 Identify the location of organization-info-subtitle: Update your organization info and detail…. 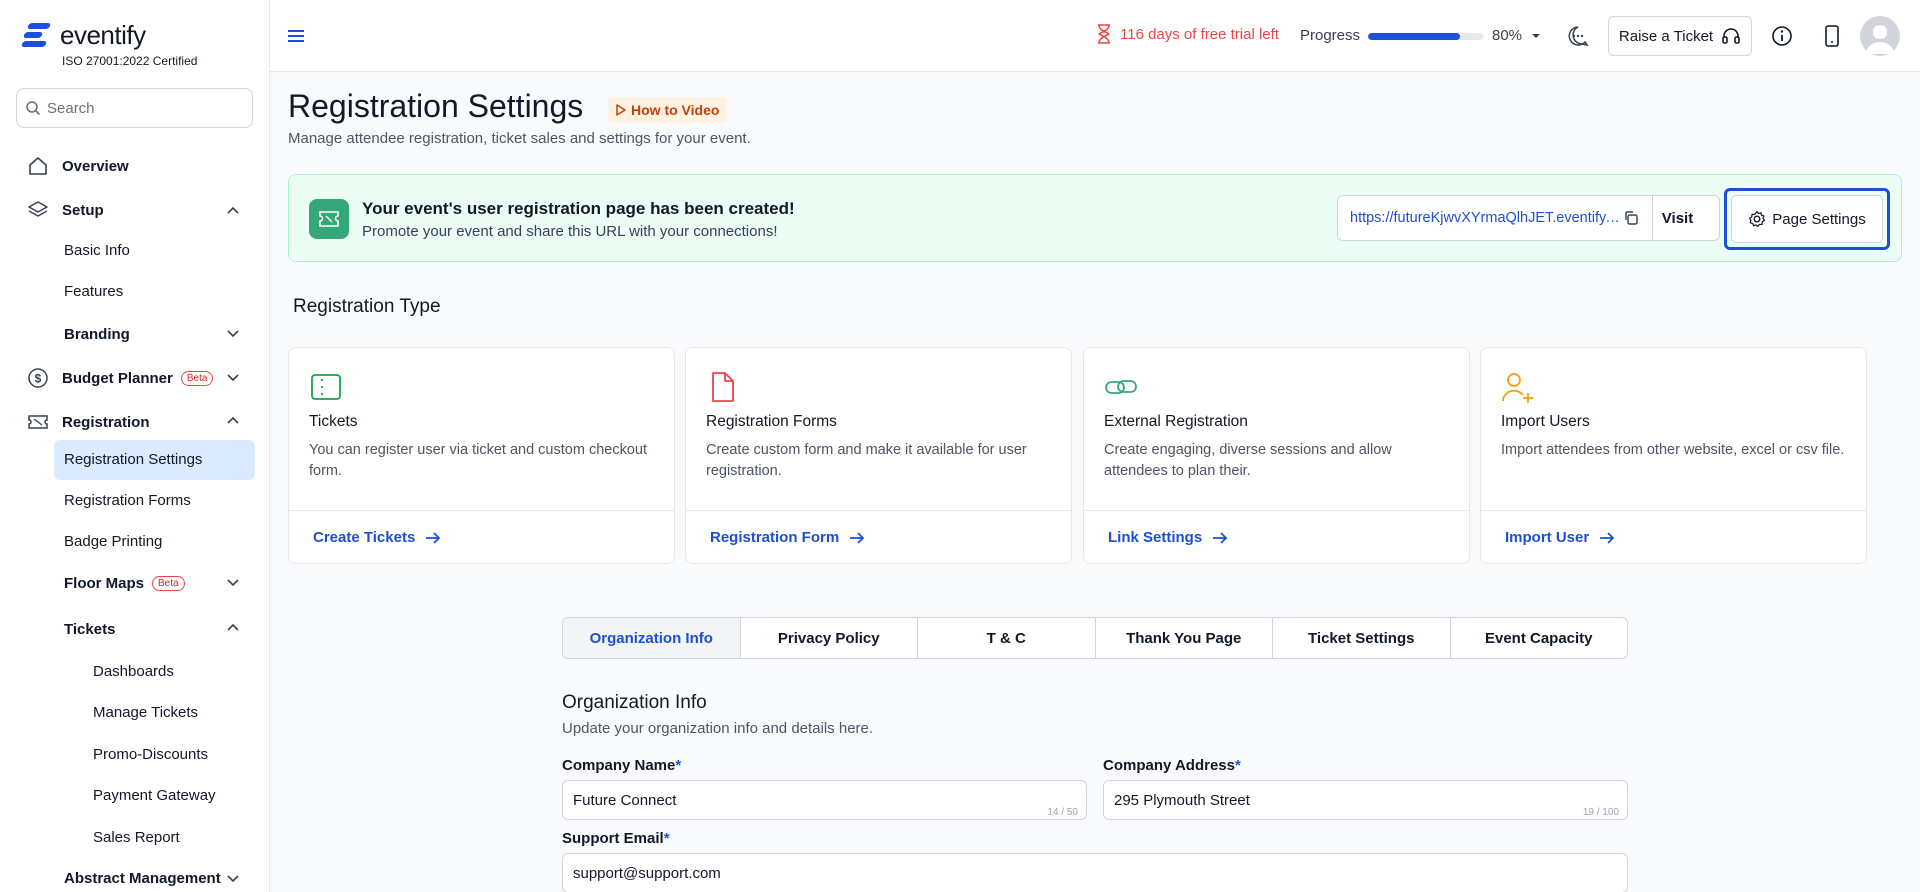
(718, 728).